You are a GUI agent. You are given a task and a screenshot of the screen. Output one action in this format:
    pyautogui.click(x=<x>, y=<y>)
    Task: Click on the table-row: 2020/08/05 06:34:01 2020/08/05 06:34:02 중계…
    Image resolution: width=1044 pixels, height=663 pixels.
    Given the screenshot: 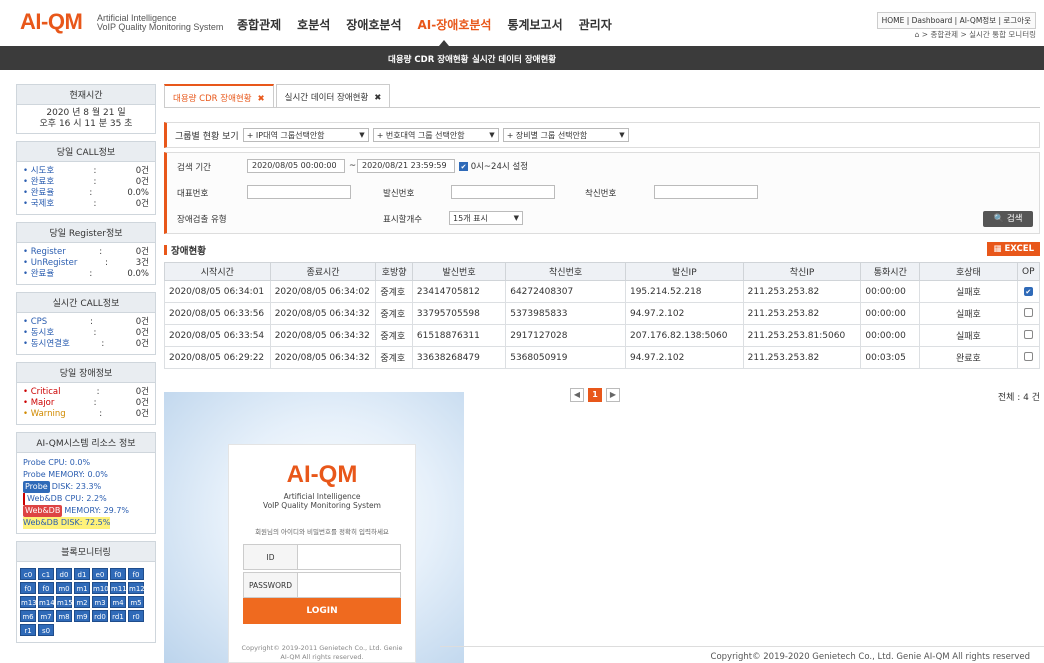 What is the action you would take?
    pyautogui.click(x=602, y=291)
    